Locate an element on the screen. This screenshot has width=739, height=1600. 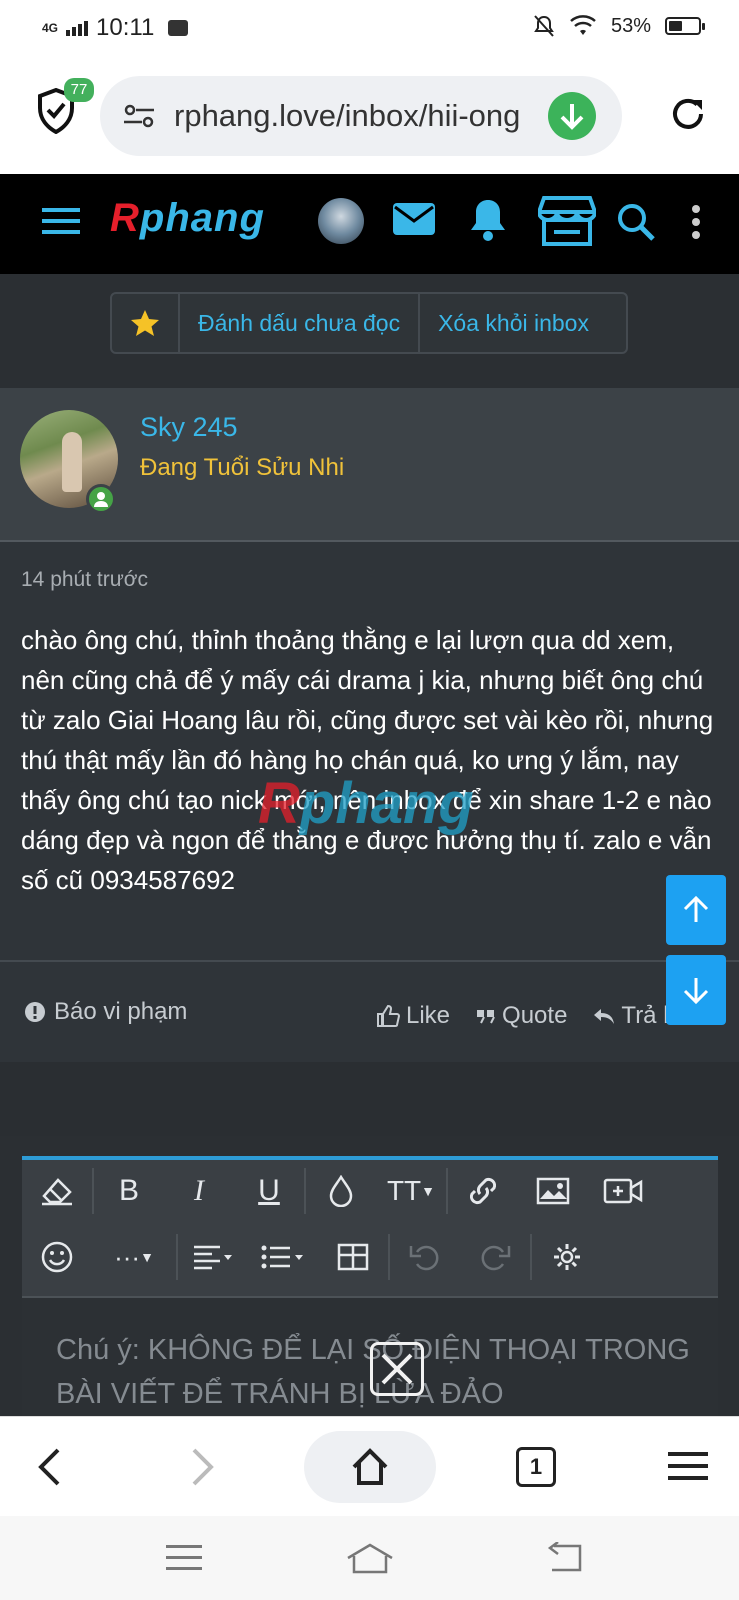
text-size-button: TT ▼ is located at coordinates (411, 1191).